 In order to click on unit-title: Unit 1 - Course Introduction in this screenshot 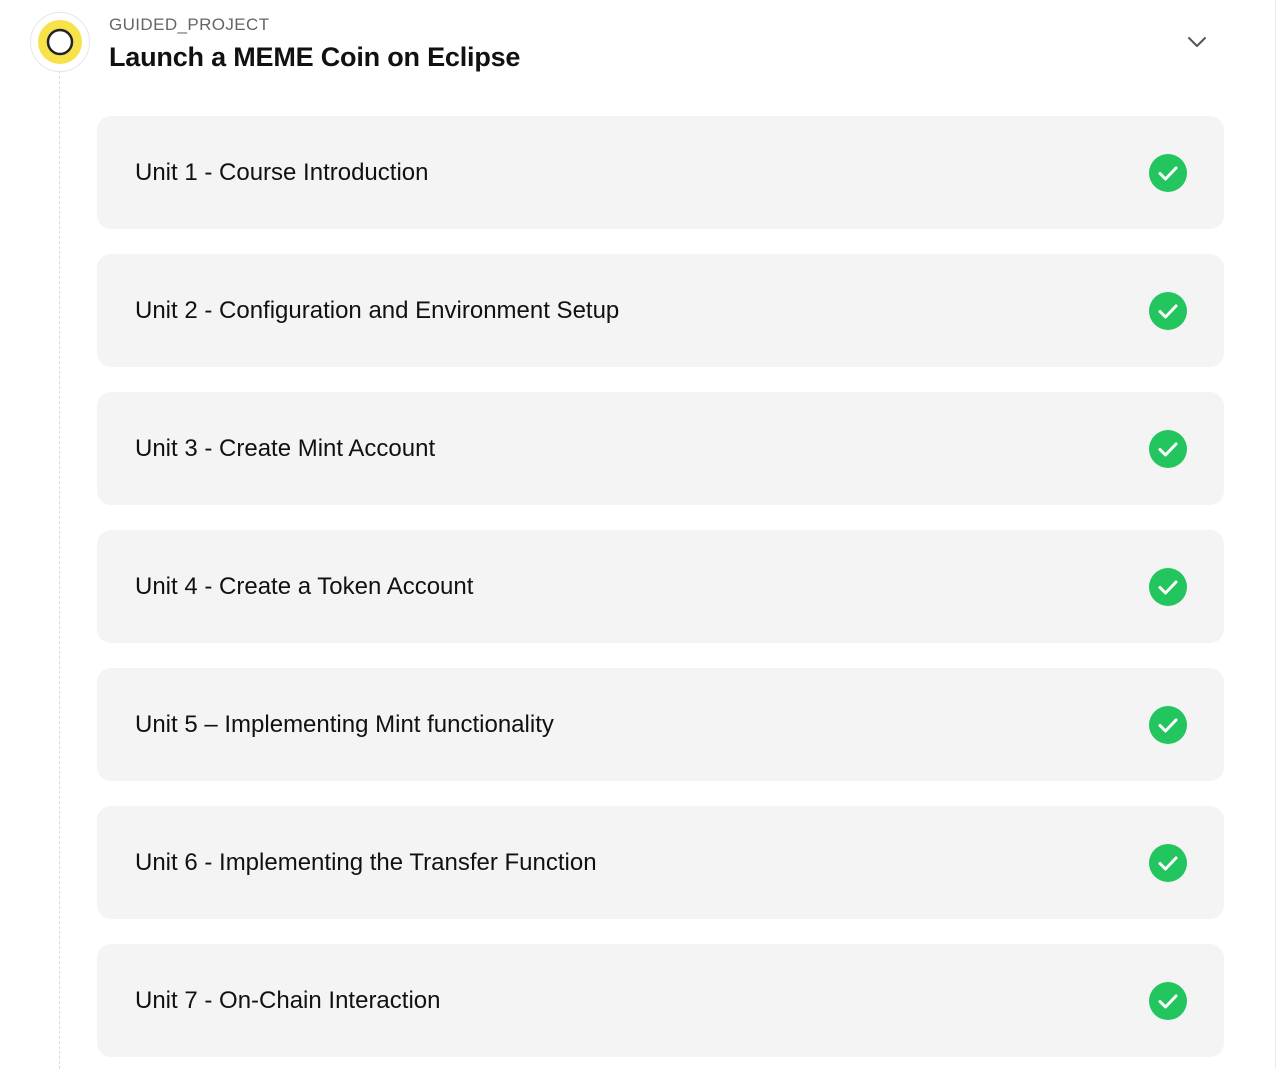, I will do `click(282, 172)`.